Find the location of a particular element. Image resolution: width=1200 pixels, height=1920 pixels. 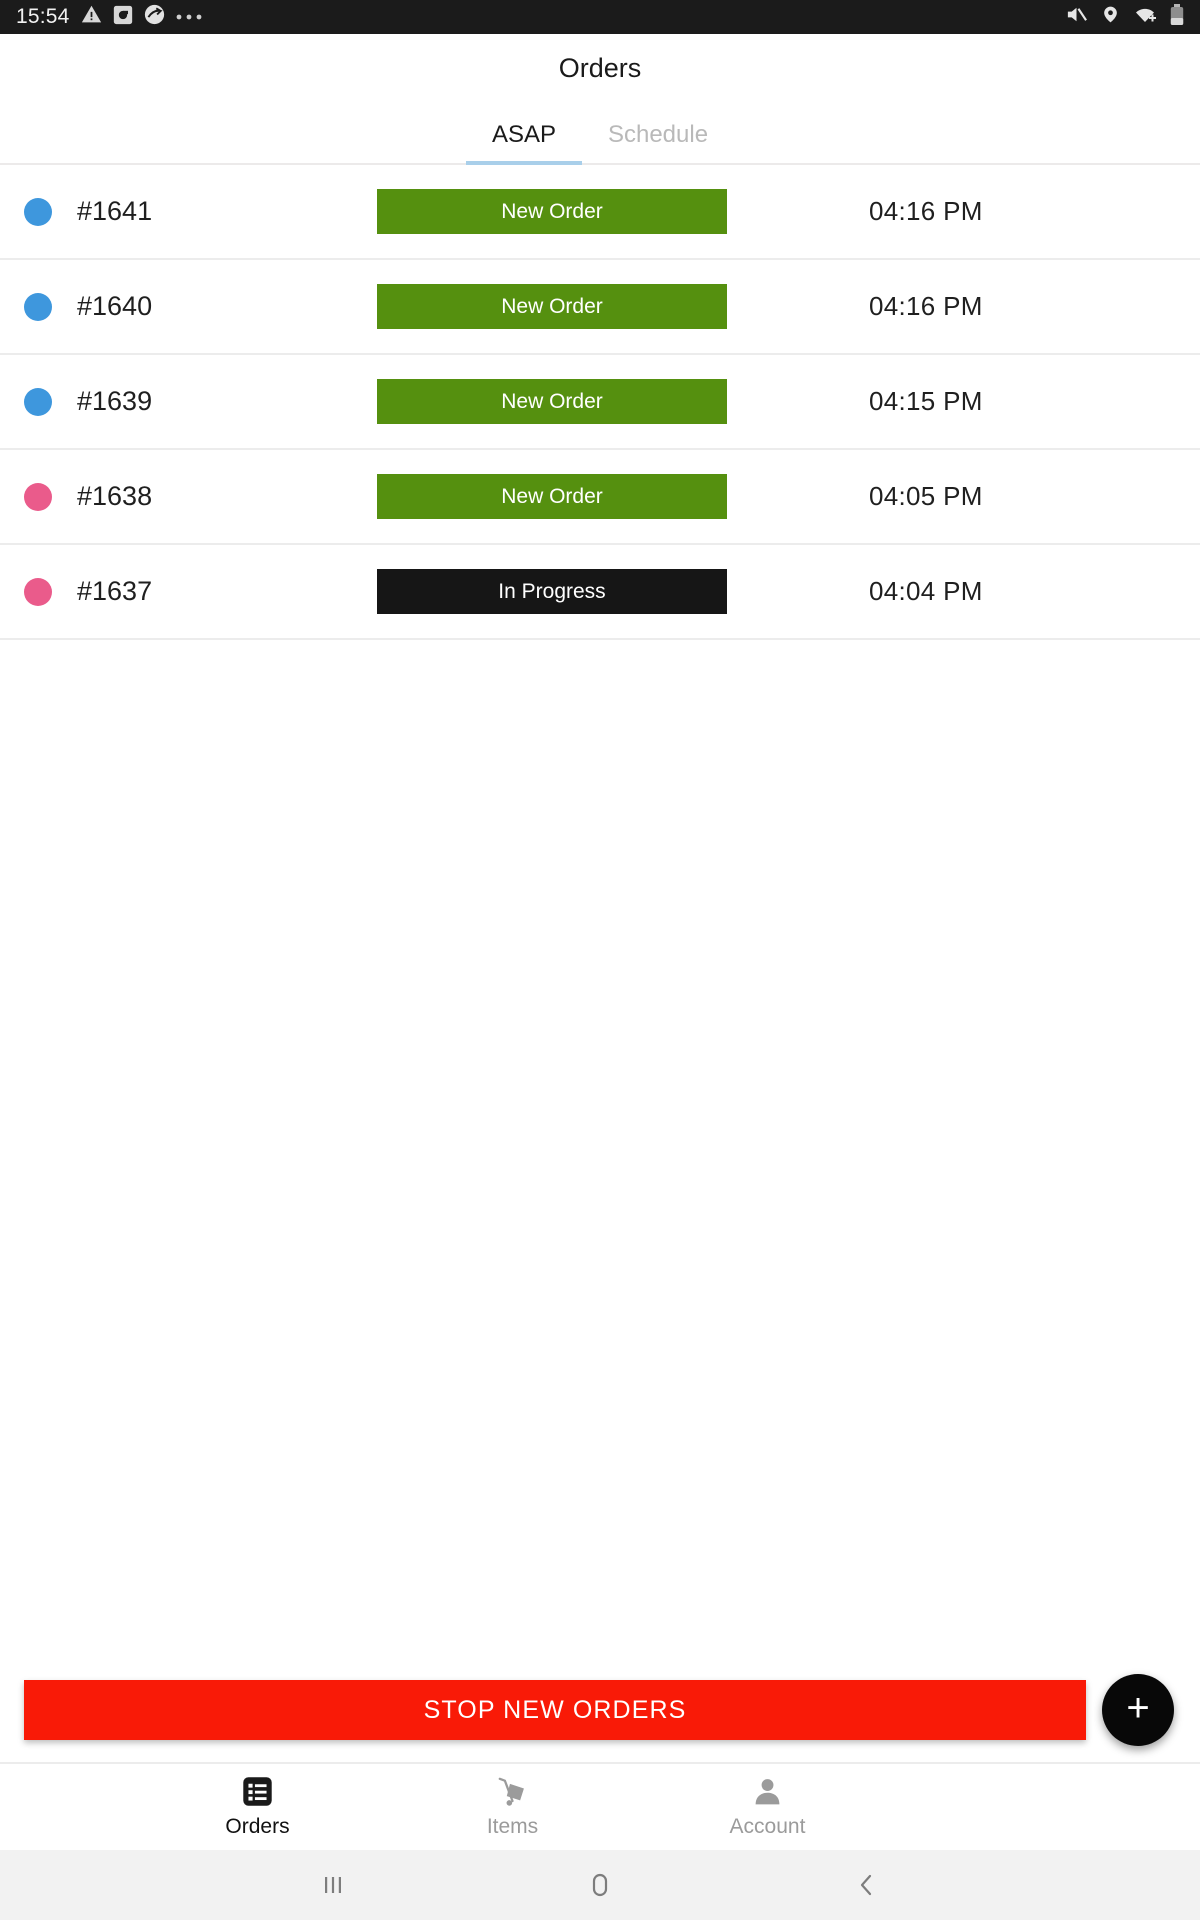

nav-label-items: Items is located at coordinates (512, 1826).